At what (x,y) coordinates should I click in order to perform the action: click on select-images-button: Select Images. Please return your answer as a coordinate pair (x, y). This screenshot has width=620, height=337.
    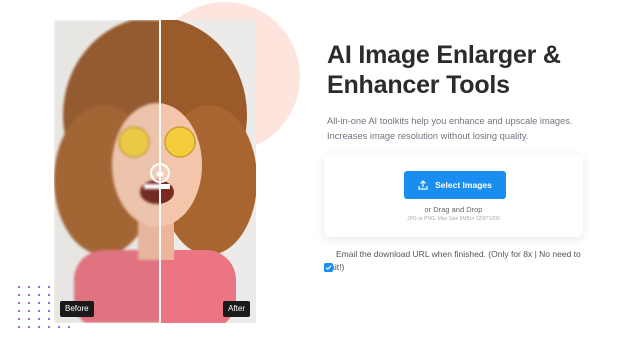
    Looking at the image, I should click on (455, 185).